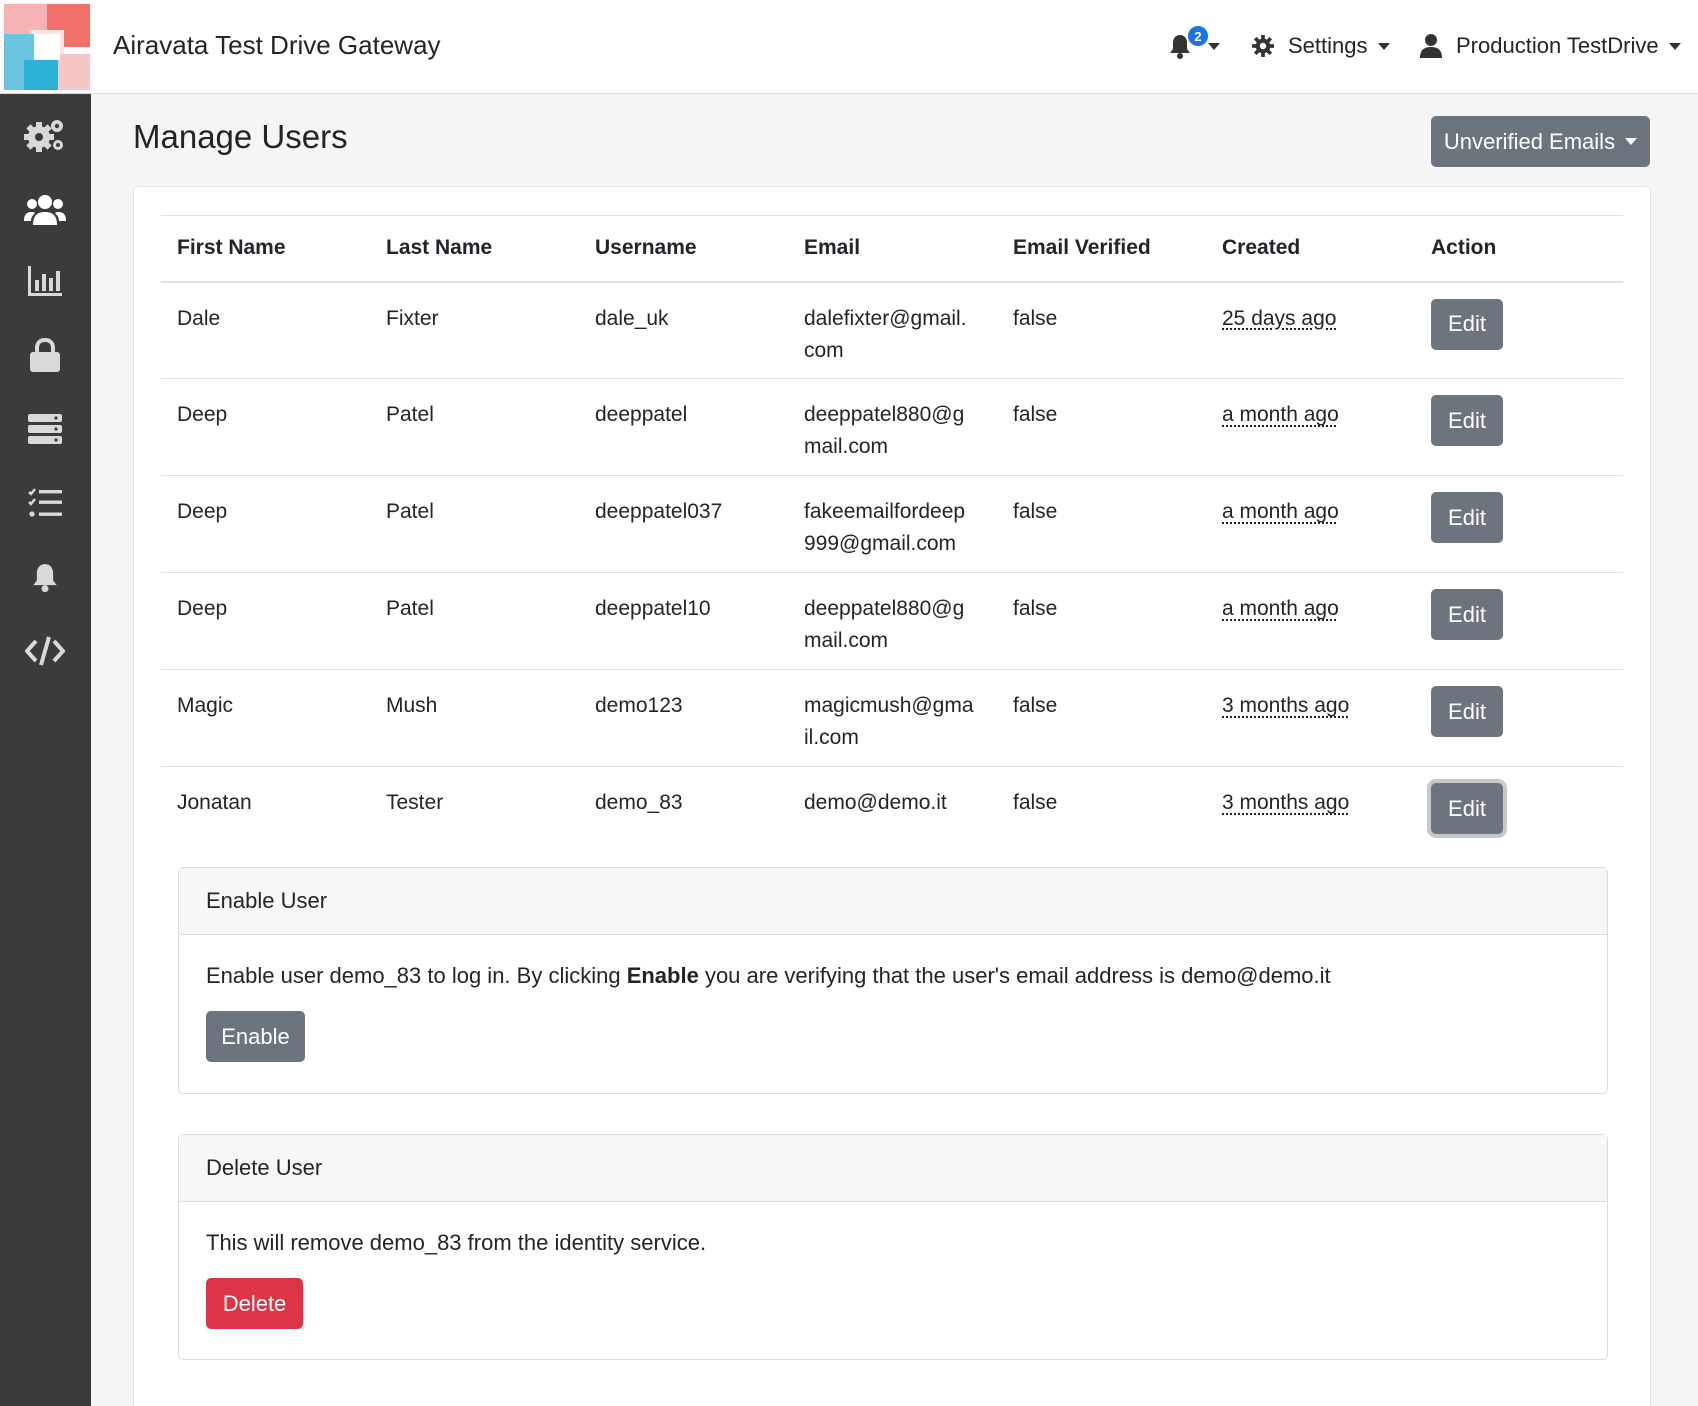  I want to click on lock-icon, so click(45, 355).